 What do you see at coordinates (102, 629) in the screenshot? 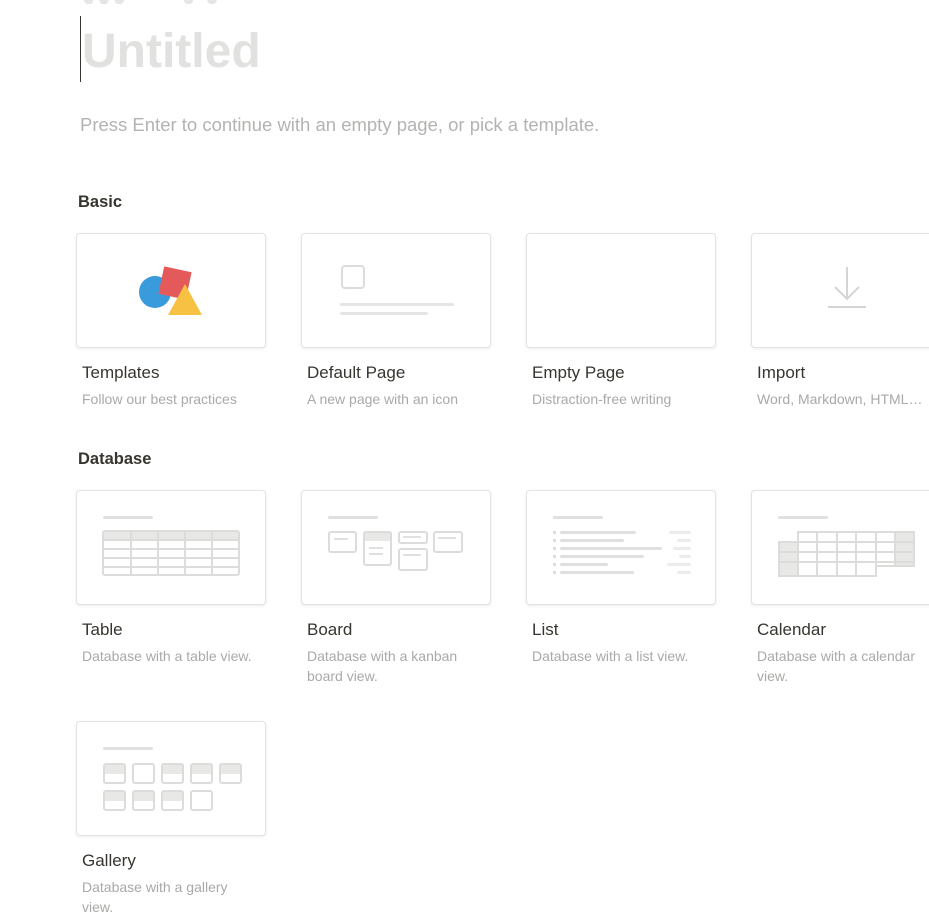
I see `template-name: Table` at bounding box center [102, 629].